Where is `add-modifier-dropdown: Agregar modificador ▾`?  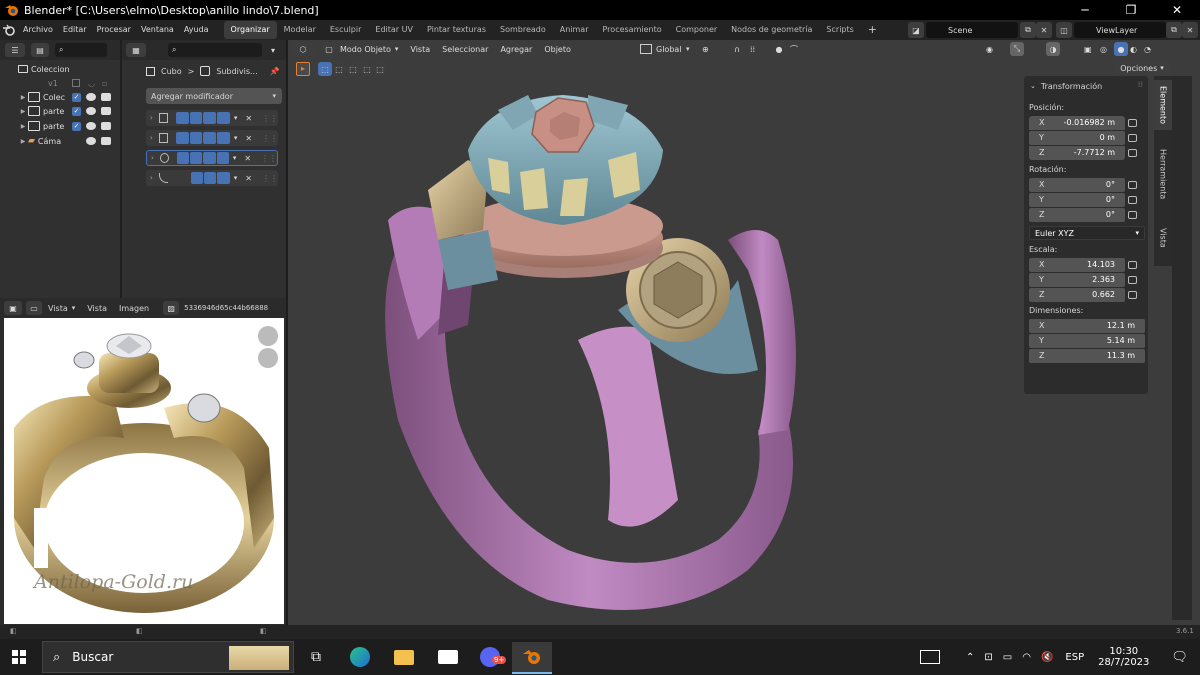
add-modifier-dropdown: Agregar modificador ▾ is located at coordinates (214, 96).